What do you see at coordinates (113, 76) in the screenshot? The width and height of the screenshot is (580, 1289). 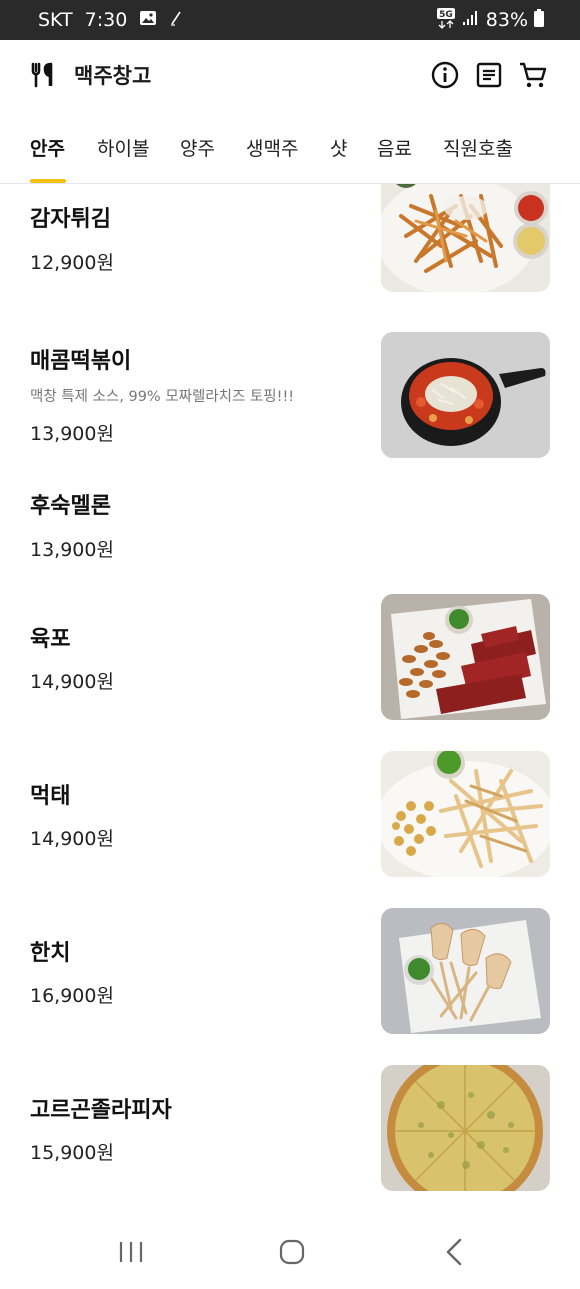 I see `app-title: 맥주창고` at bounding box center [113, 76].